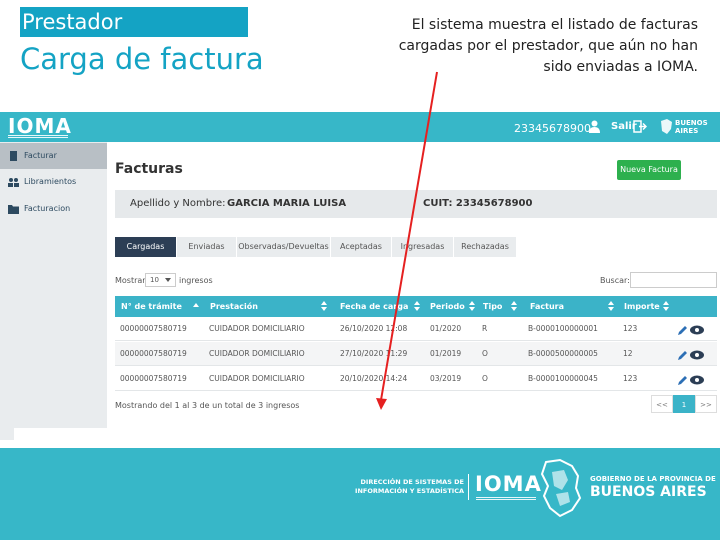 The image size is (720, 540). What do you see at coordinates (684, 404) in the screenshot?
I see `pager-page-1: 1` at bounding box center [684, 404].